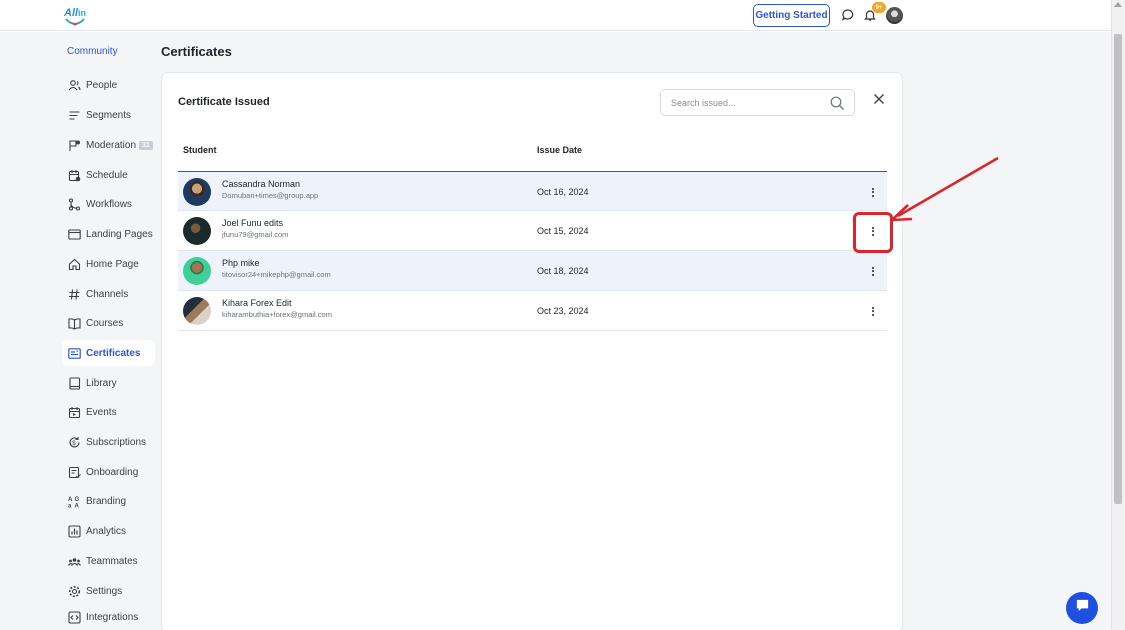 This screenshot has width=1125, height=630. I want to click on chat-icon, so click(1082, 608).